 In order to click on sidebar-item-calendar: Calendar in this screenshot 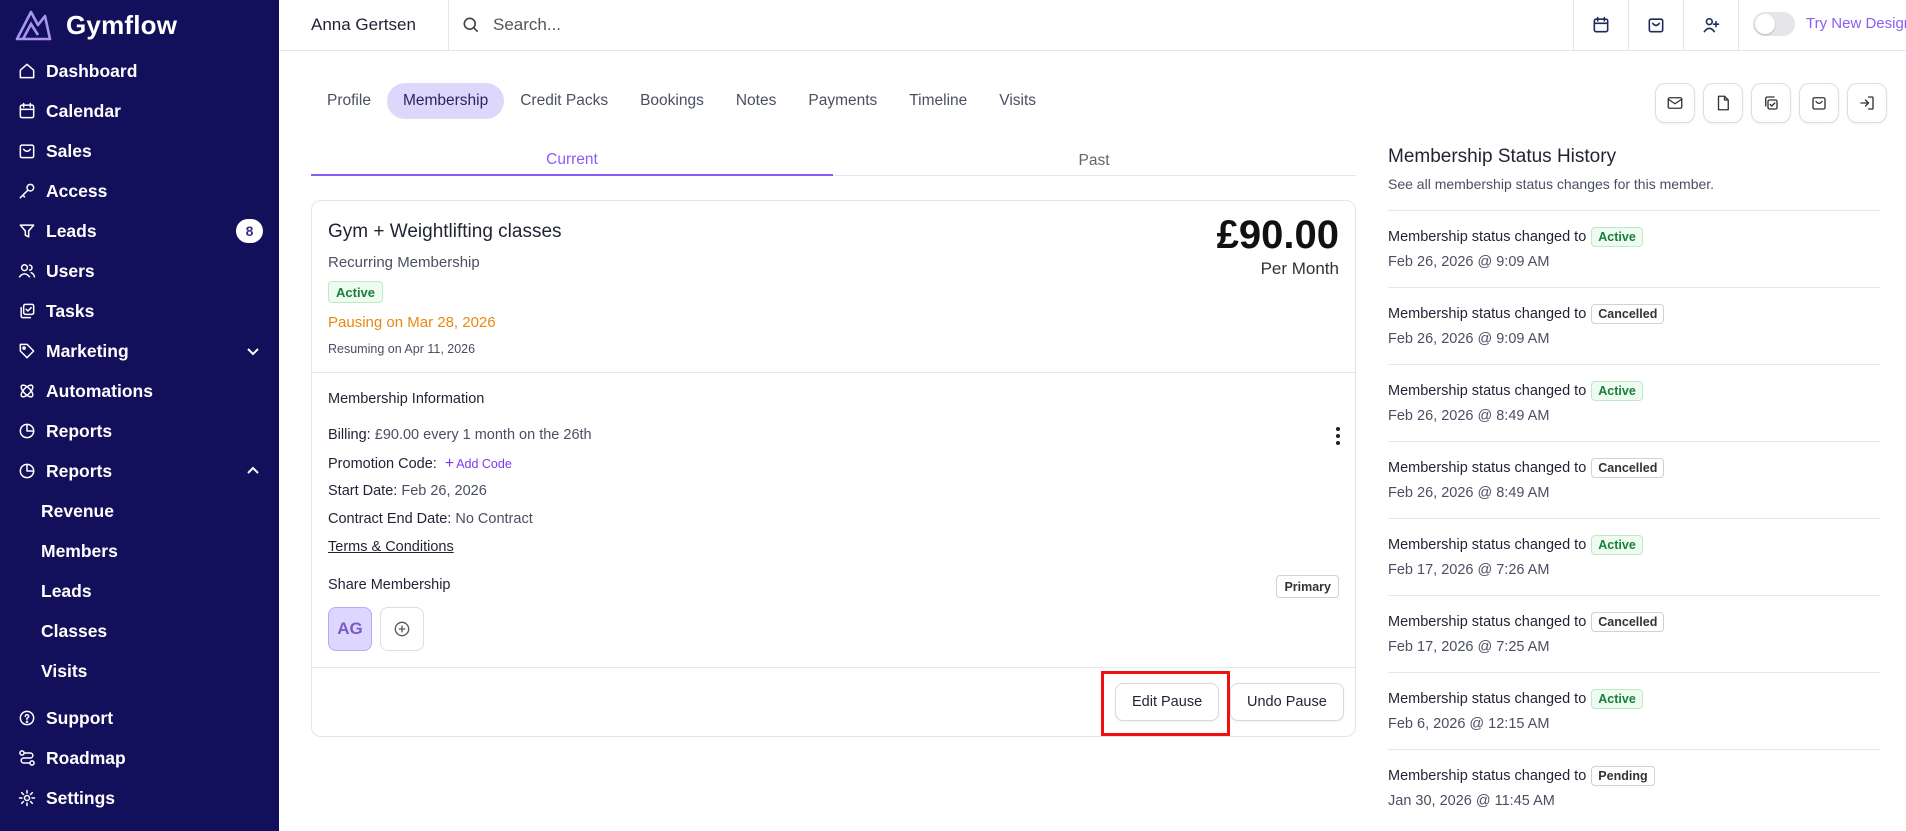, I will do `click(139, 111)`.